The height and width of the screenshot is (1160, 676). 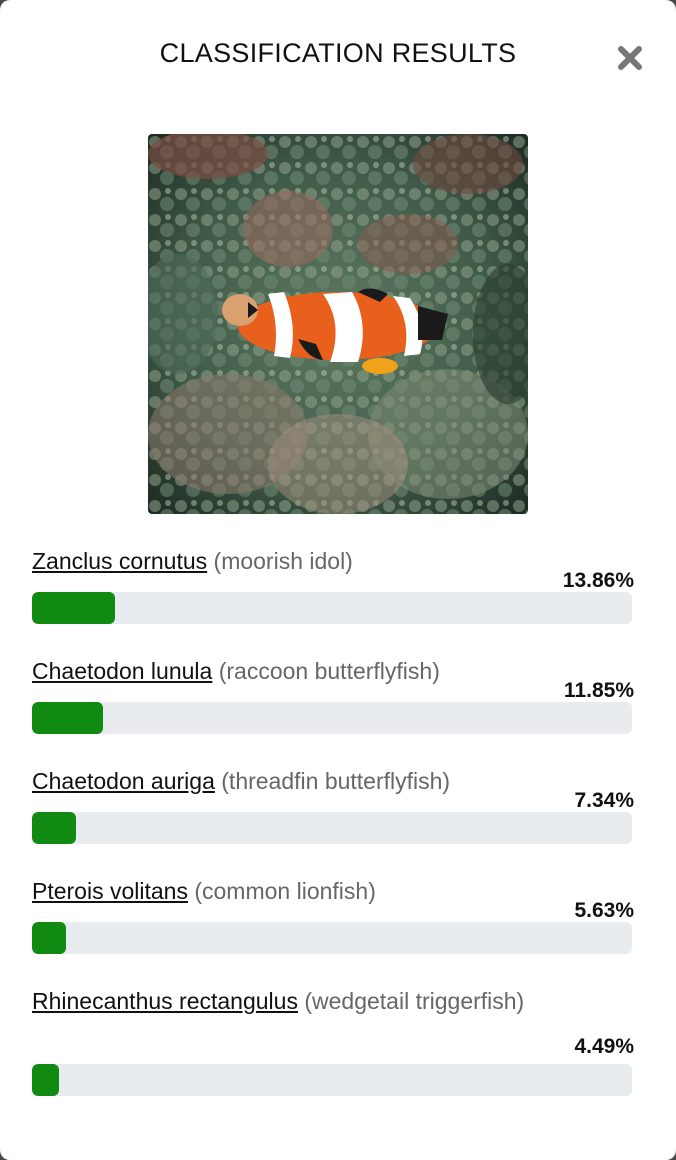 What do you see at coordinates (110, 891) in the screenshot?
I see `scientific-name-link: Pterois volitans` at bounding box center [110, 891].